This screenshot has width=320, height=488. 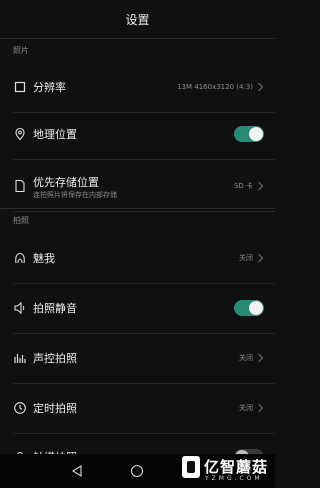 What do you see at coordinates (77, 471) in the screenshot?
I see `back-triangle-icon` at bounding box center [77, 471].